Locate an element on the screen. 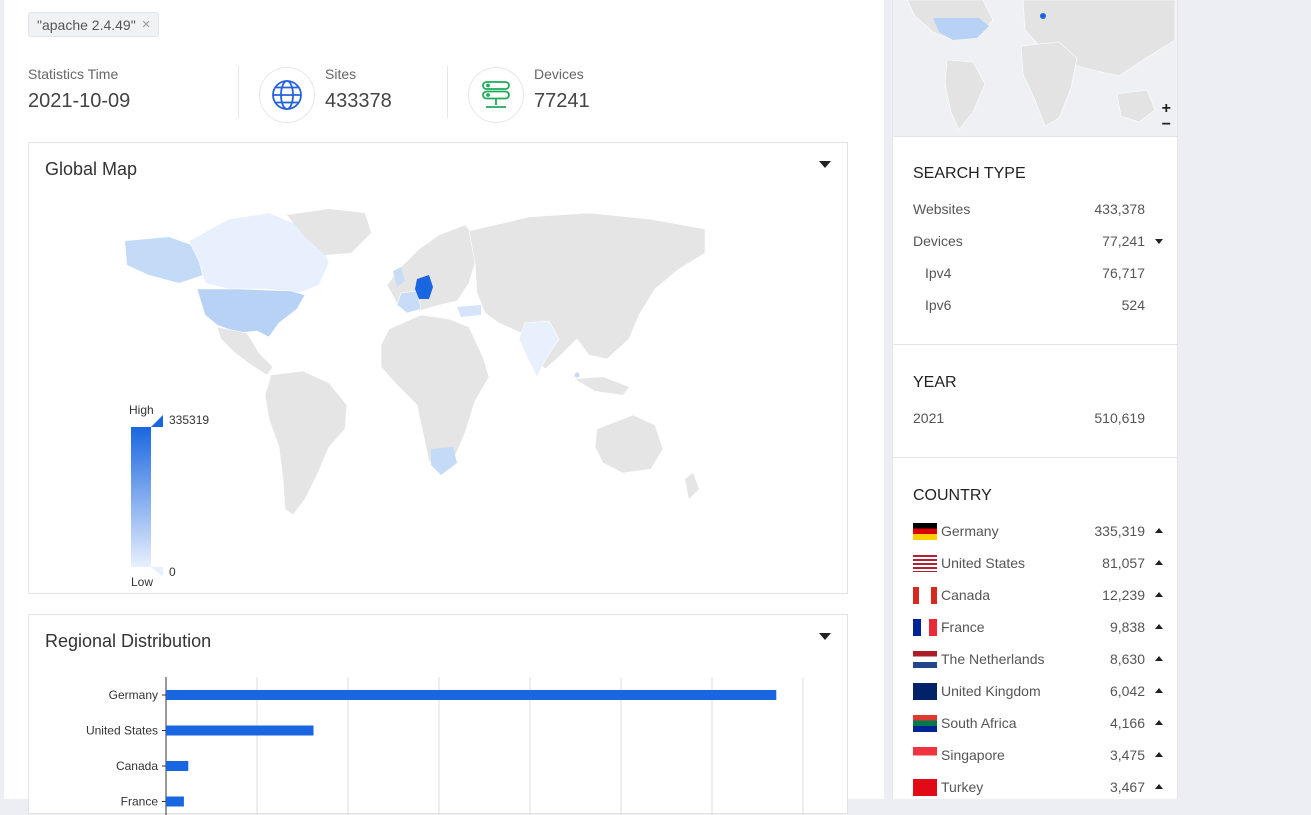  legend-high-label: High is located at coordinates (141, 410).